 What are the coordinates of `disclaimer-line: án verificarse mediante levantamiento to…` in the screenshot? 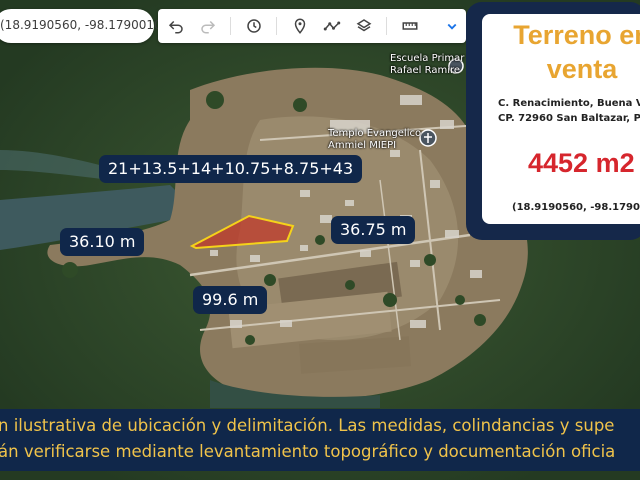 It's located at (308, 451).